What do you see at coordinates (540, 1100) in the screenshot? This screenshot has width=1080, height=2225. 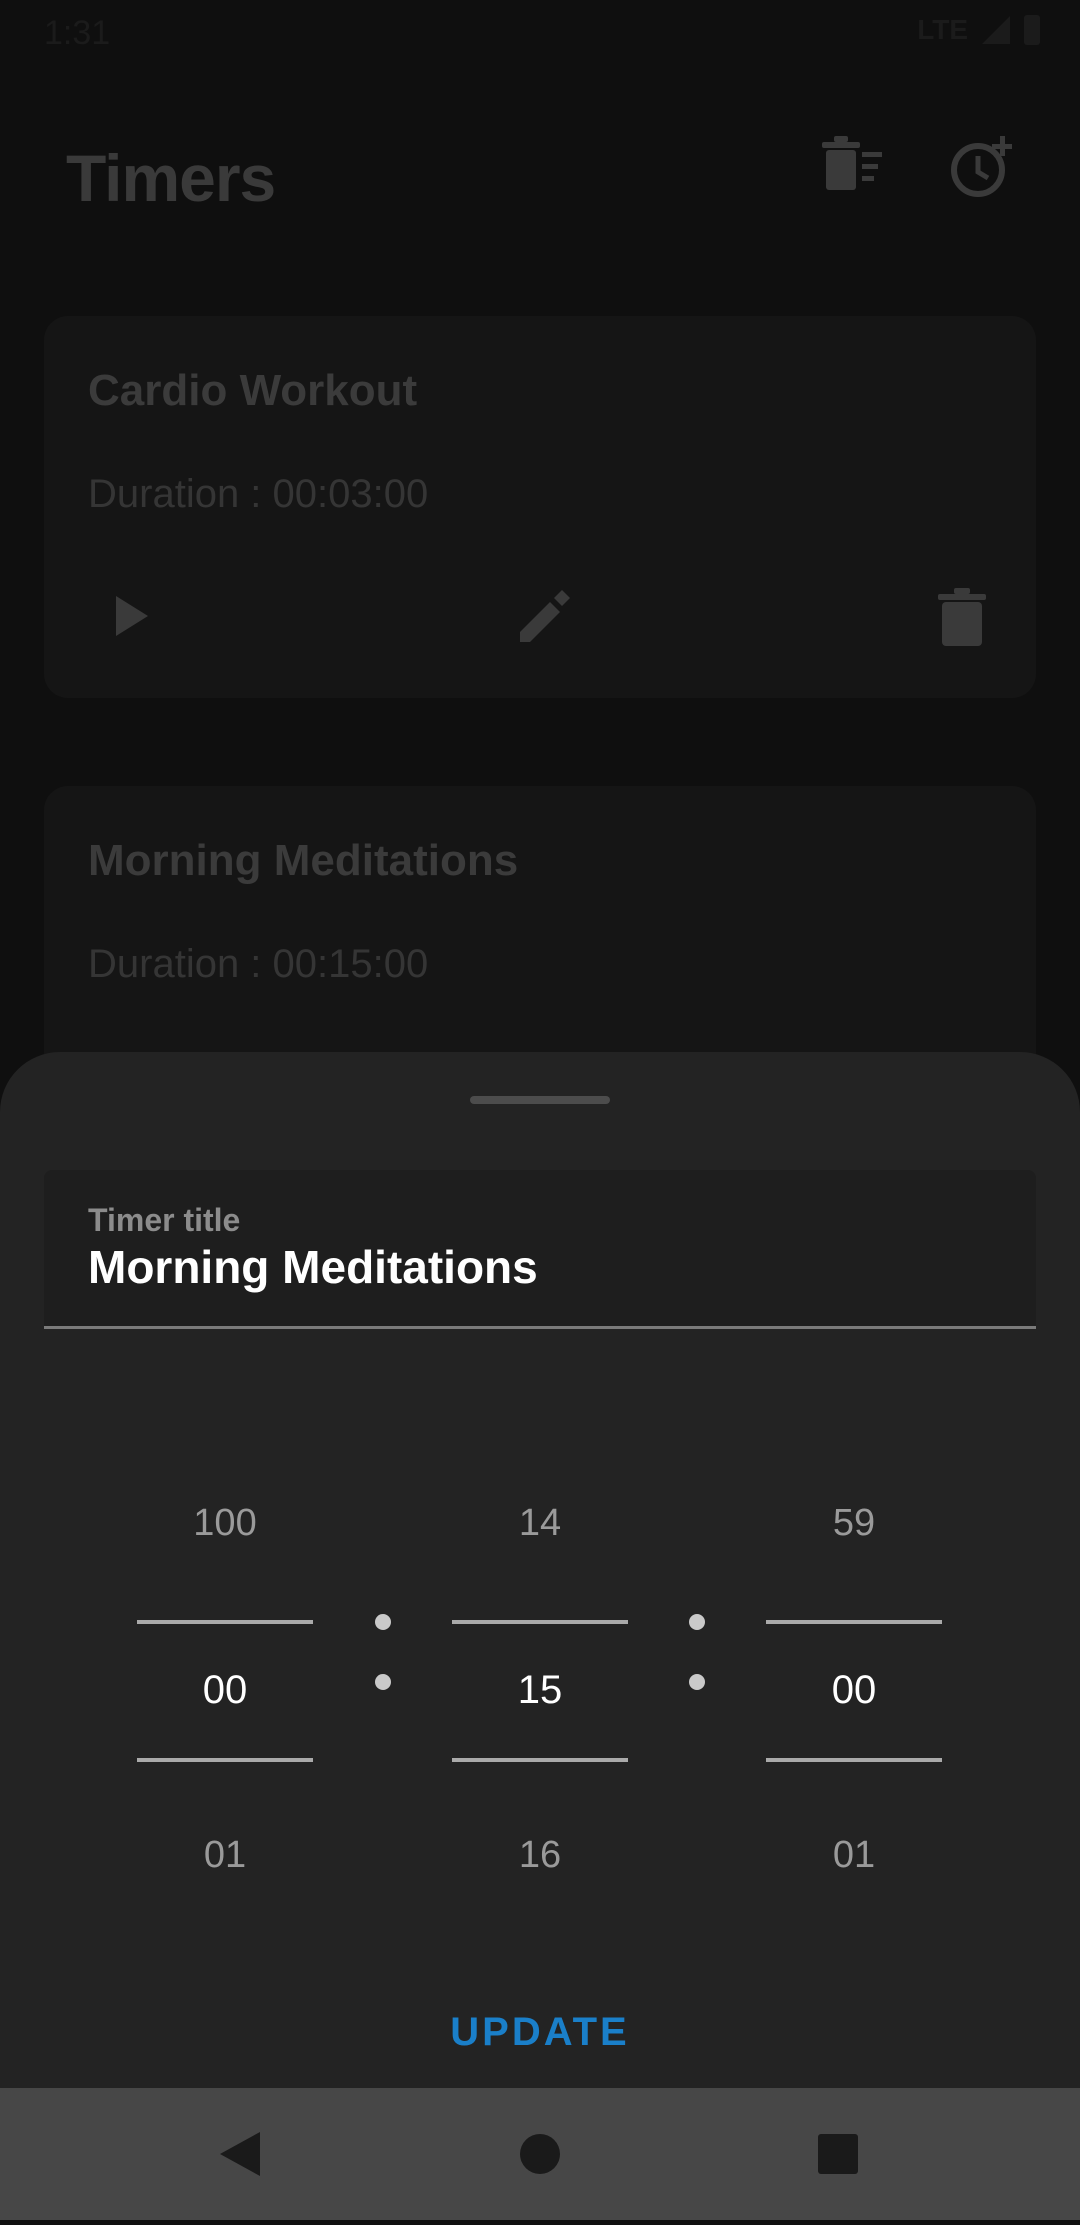 I see `drag-handle` at bounding box center [540, 1100].